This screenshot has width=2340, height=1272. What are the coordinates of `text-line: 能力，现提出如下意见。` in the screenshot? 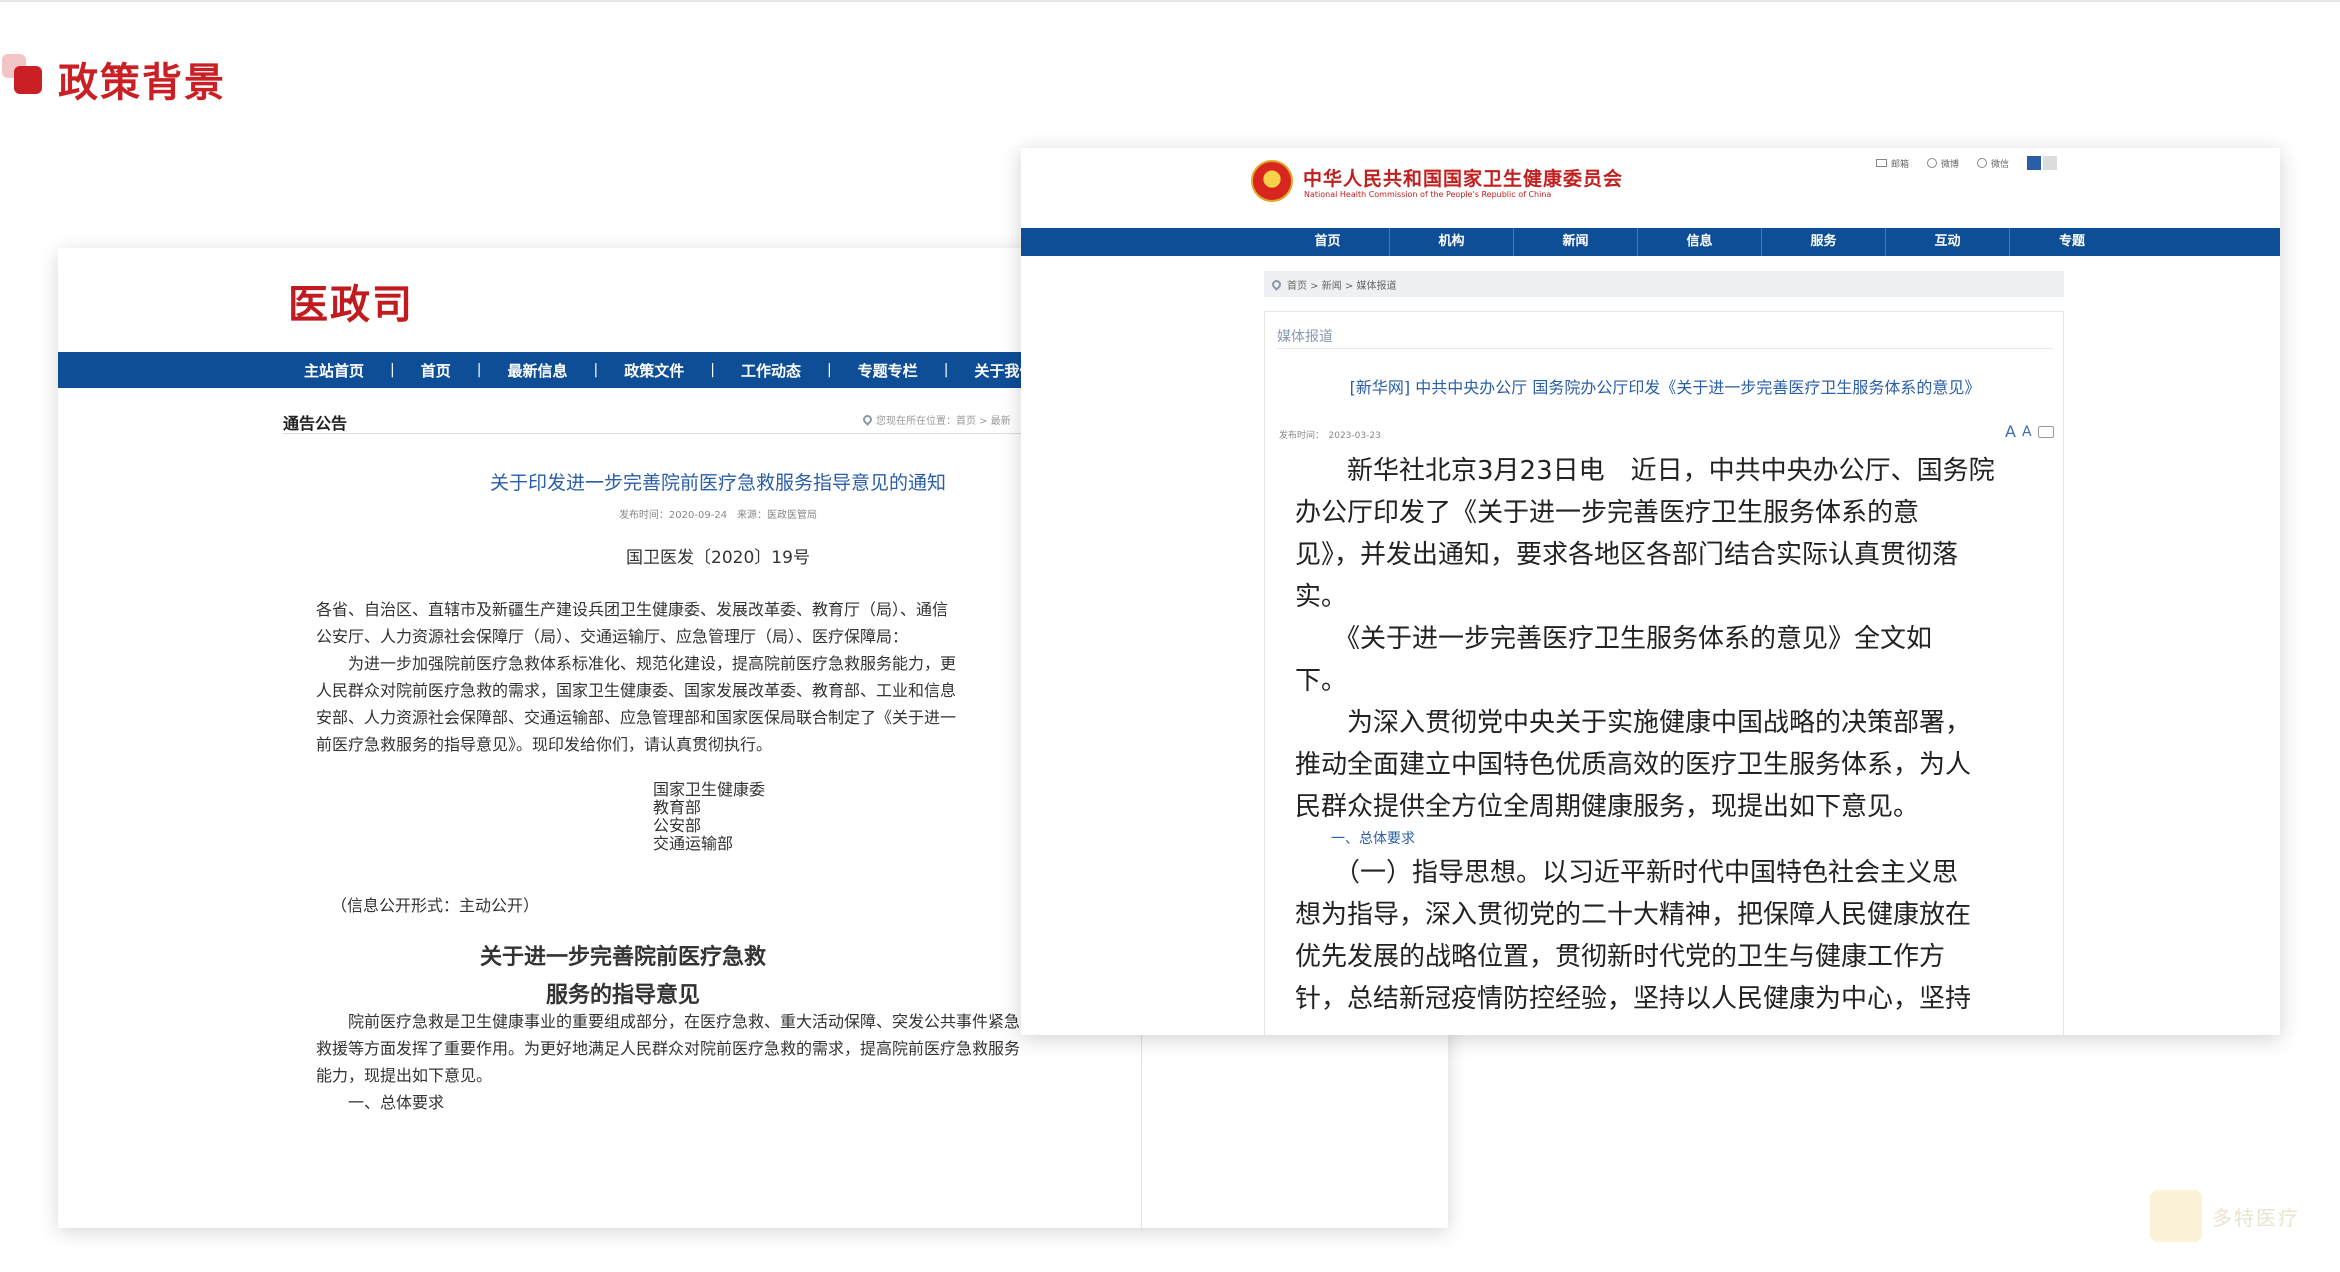 It's located at (404, 1075).